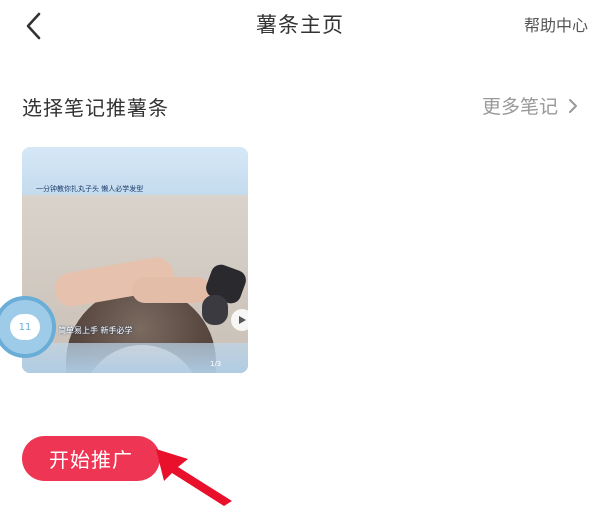 The height and width of the screenshot is (506, 600). What do you see at coordinates (216, 364) in the screenshot?
I see `page-indicator: 1/3` at bounding box center [216, 364].